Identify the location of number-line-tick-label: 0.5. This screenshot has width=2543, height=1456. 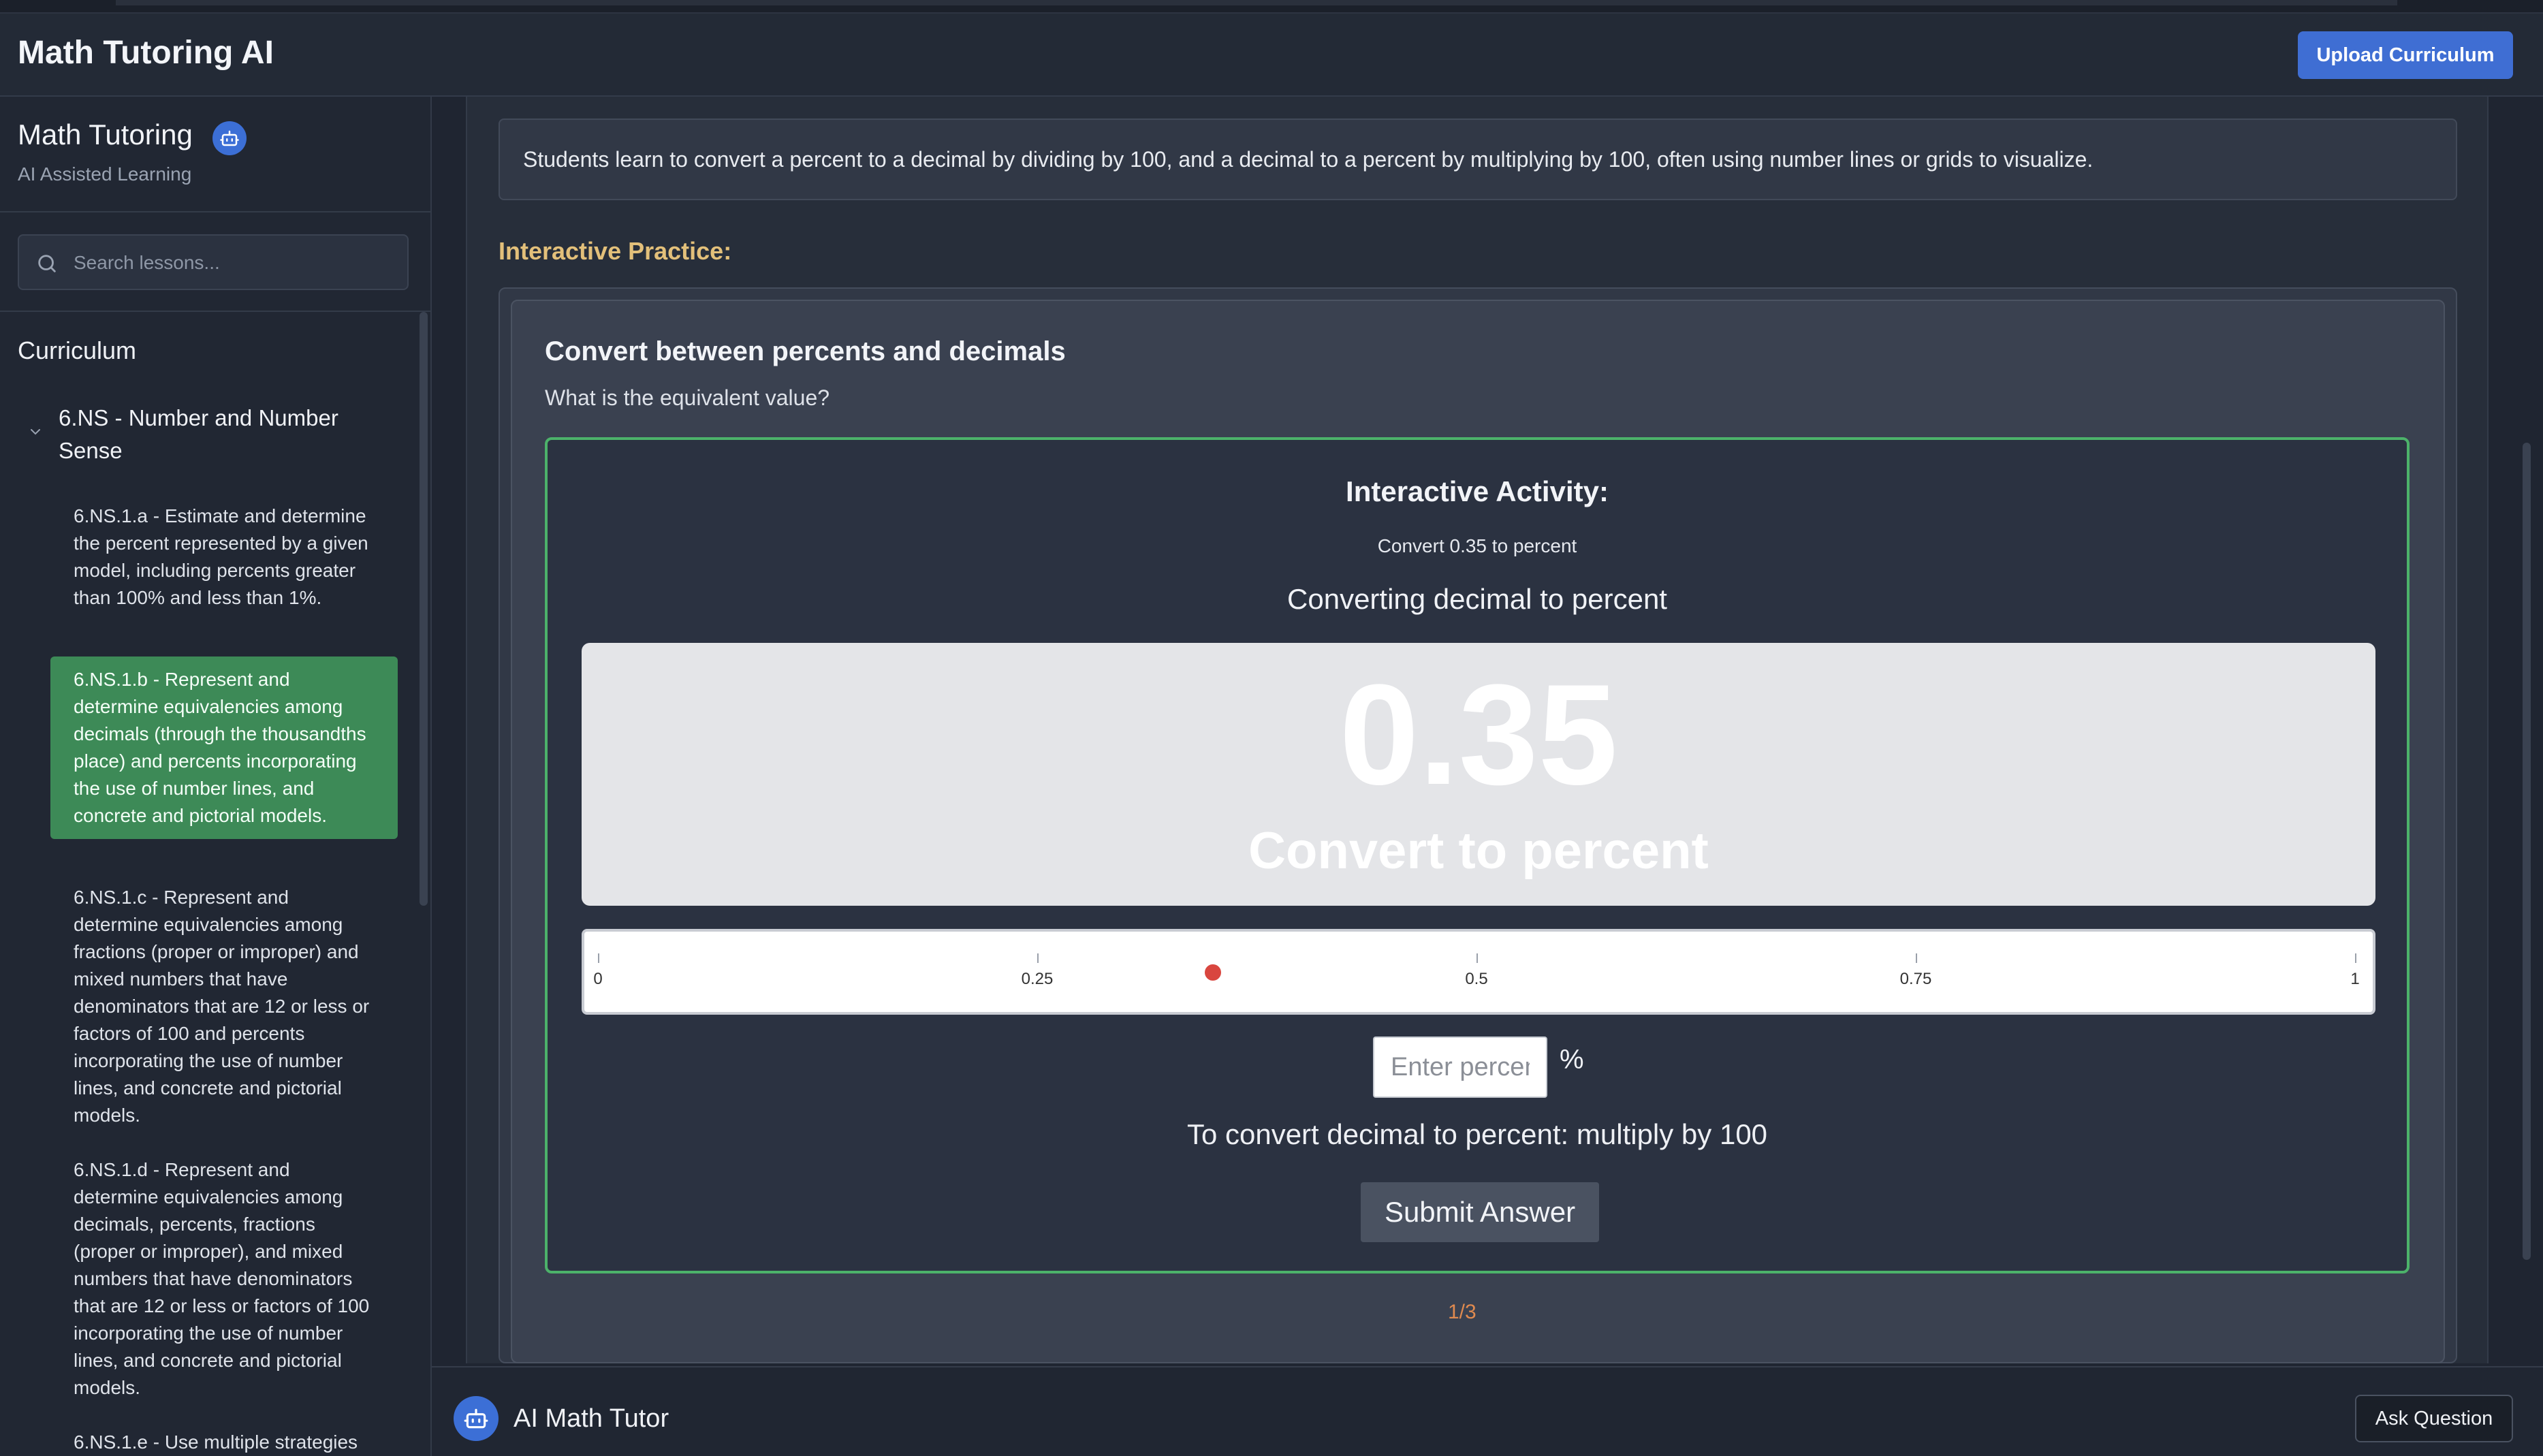
(1476, 979).